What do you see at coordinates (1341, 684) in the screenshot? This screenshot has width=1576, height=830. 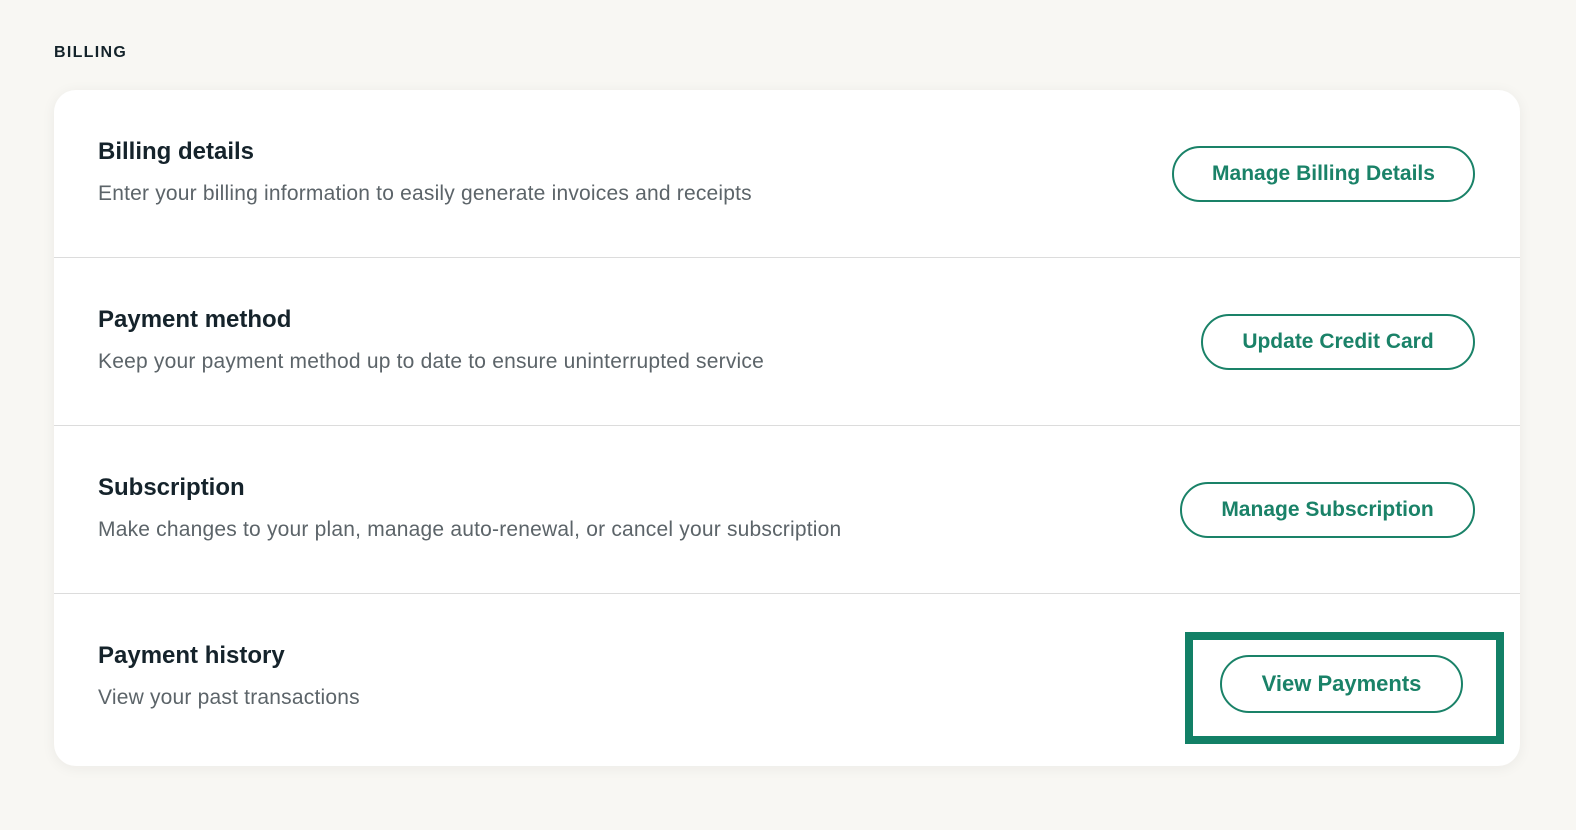 I see `view-payments-button: View Payments` at bounding box center [1341, 684].